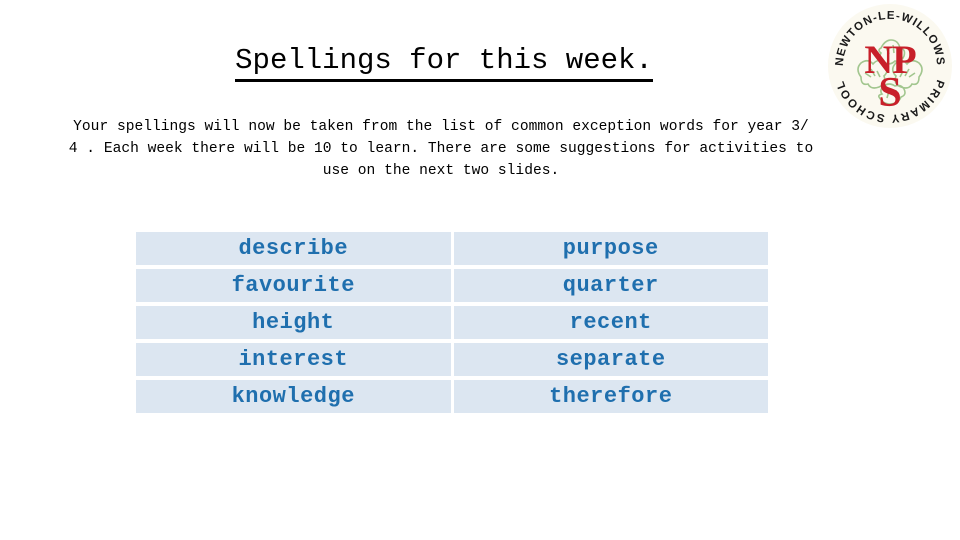 The width and height of the screenshot is (960, 540). Describe the element at coordinates (452, 359) in the screenshot. I see `table-row: interest separate` at that location.